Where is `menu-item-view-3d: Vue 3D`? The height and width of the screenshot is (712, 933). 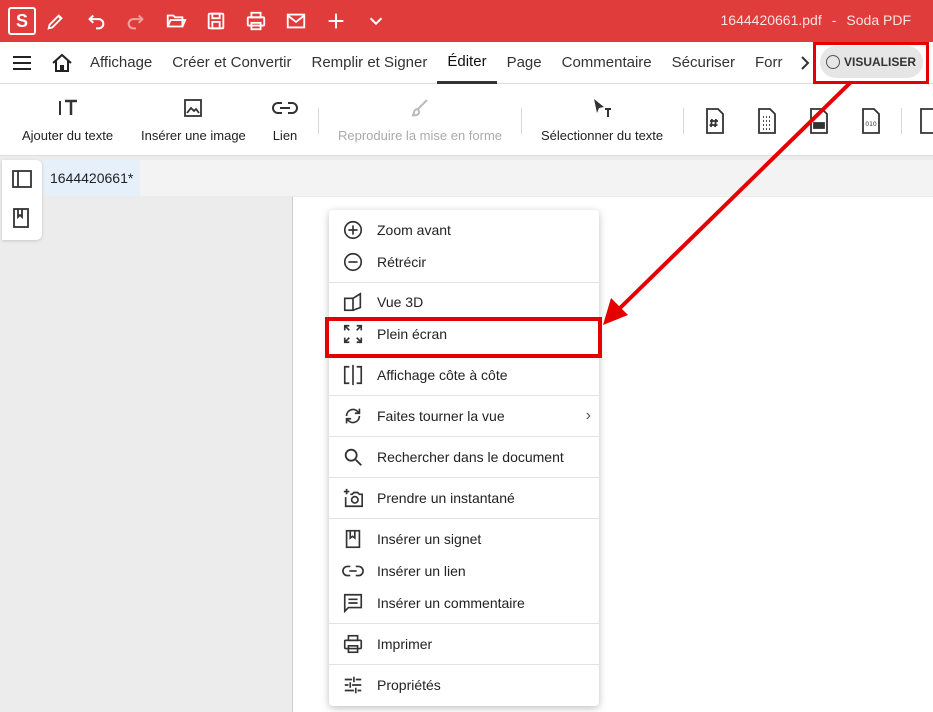
menu-item-view-3d: Vue 3D is located at coordinates (464, 302).